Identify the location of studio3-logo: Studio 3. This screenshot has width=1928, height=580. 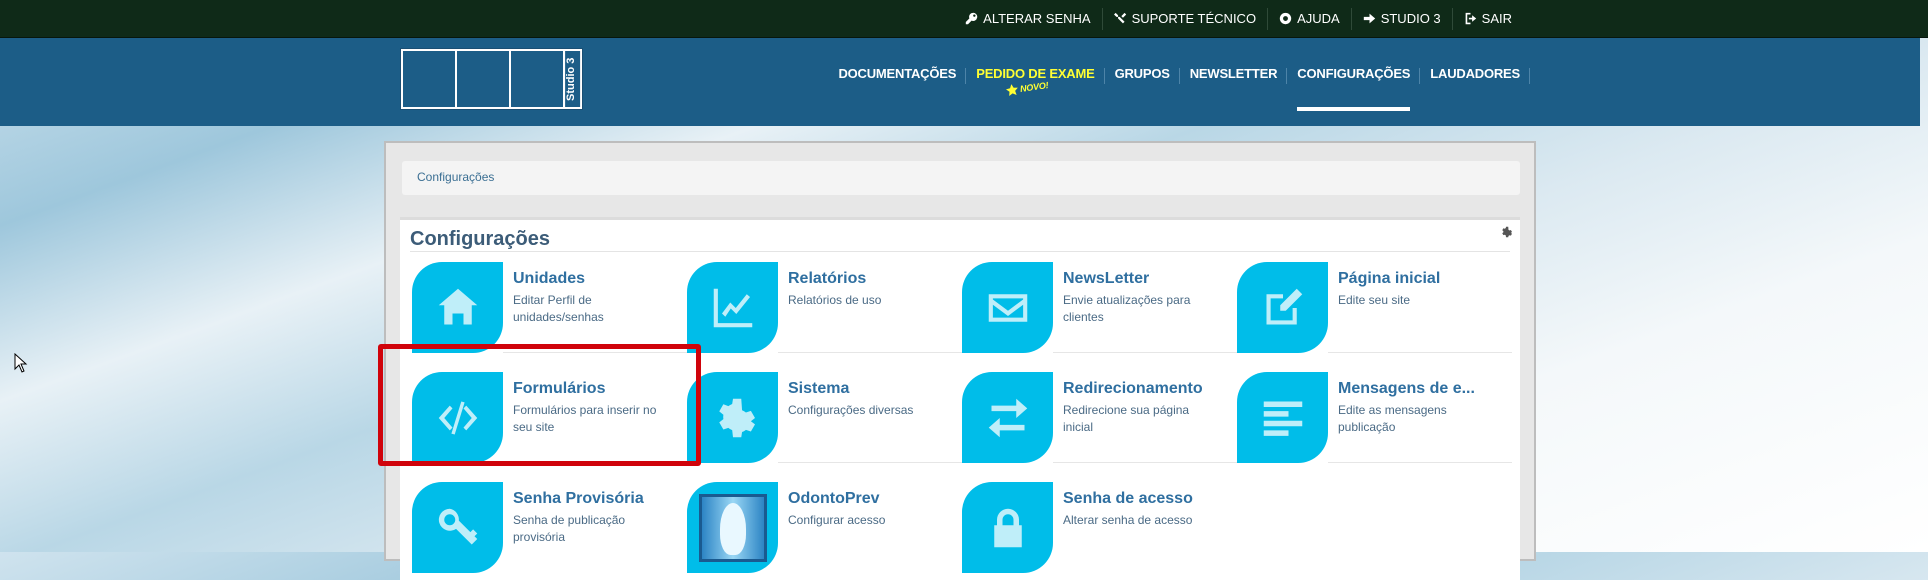
(491, 79).